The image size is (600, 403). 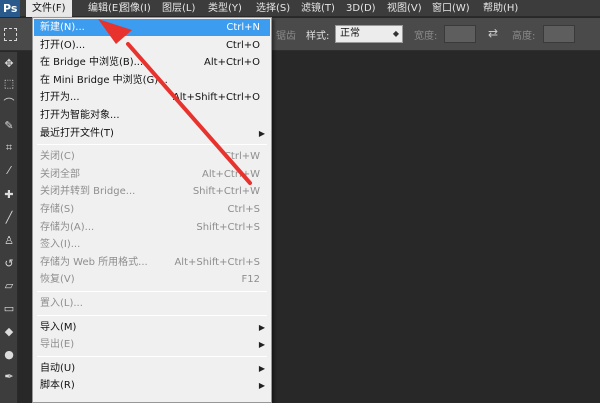 What do you see at coordinates (152, 45) in the screenshot?
I see `file-menu-item: 打开(O)... Ctrl+O` at bounding box center [152, 45].